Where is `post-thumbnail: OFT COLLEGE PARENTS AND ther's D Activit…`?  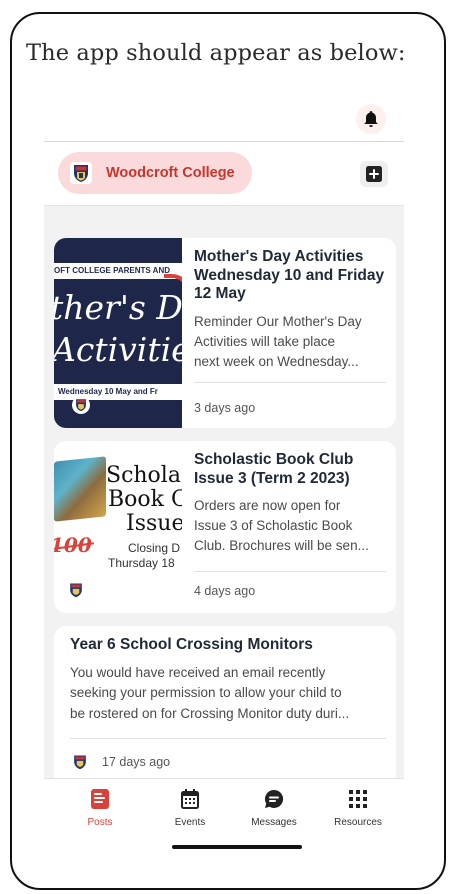
post-thumbnail: OFT COLLEGE PARENTS AND ther's D Activit… is located at coordinates (118, 333).